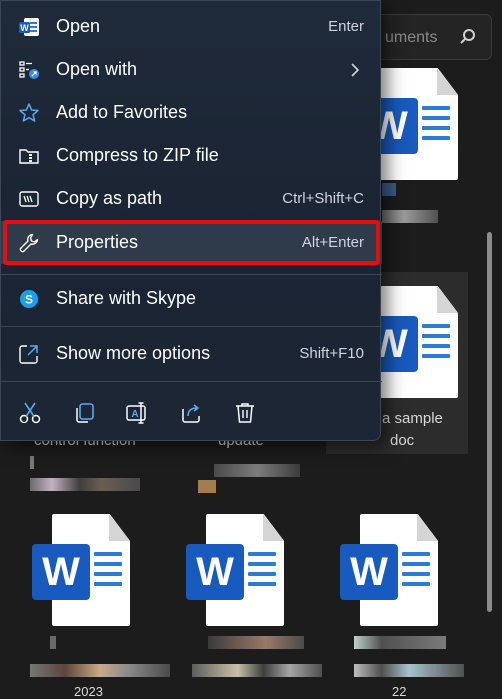 This screenshot has width=502, height=699. I want to click on search-box: uments, so click(432, 37).